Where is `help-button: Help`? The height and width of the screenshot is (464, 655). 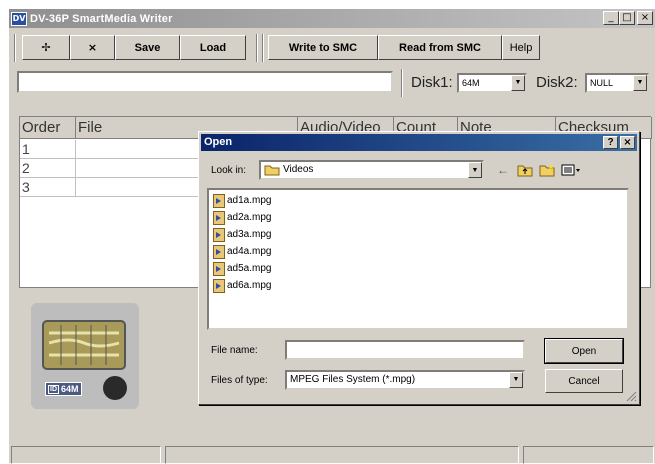 help-button: Help is located at coordinates (521, 47).